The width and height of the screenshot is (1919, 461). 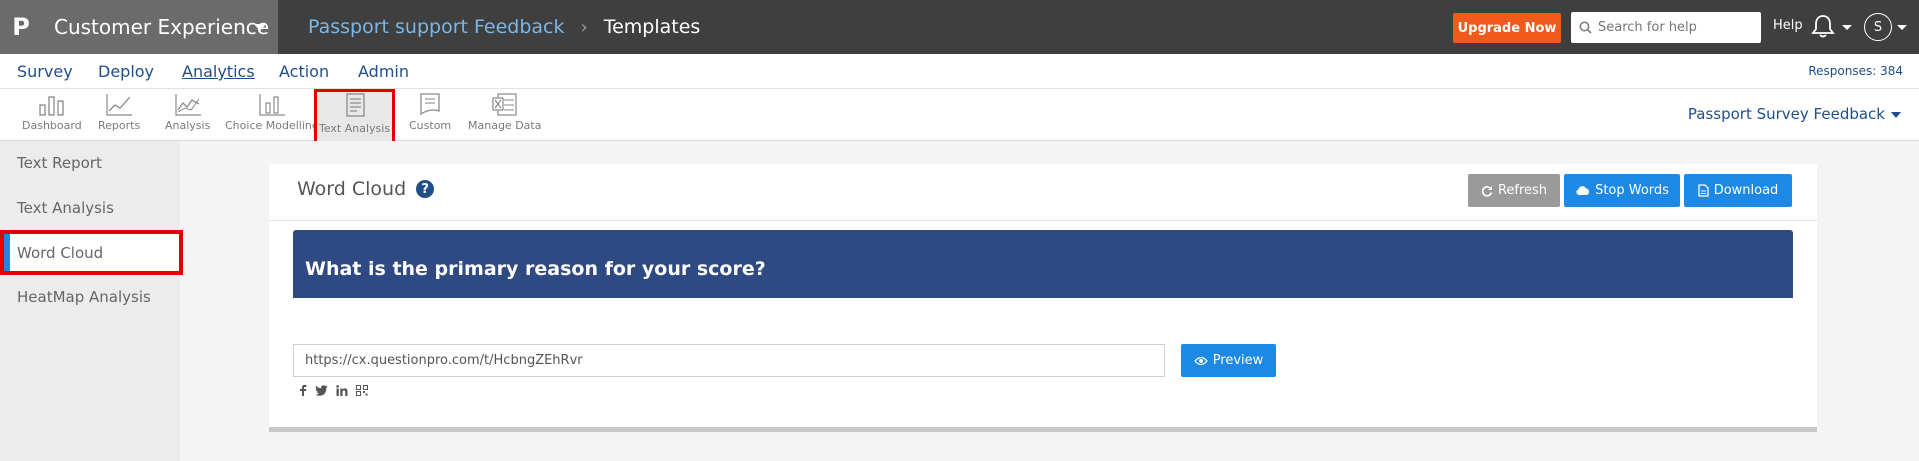 I want to click on analysis-chart-icon, so click(x=188, y=105).